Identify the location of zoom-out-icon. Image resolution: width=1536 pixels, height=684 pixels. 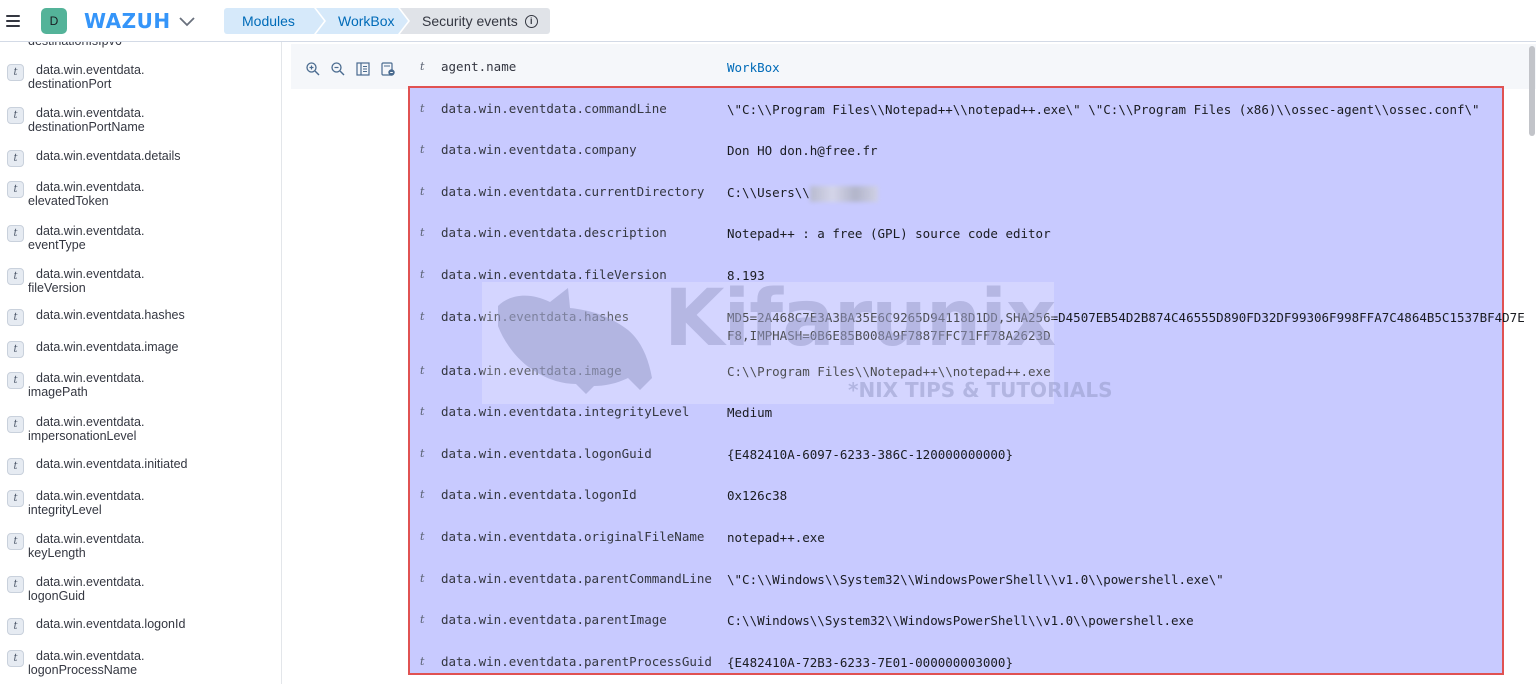
(338, 69).